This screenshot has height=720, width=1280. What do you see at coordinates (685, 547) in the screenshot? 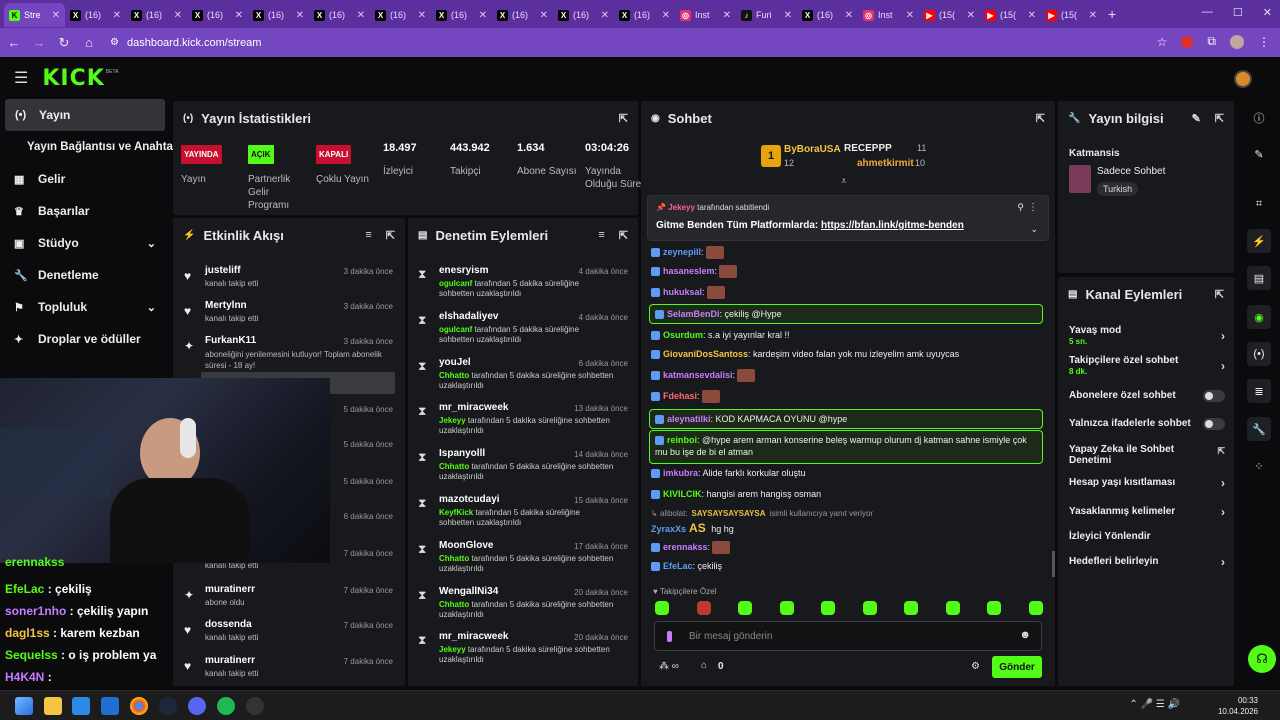
I see `chat-username: erennakss` at bounding box center [685, 547].